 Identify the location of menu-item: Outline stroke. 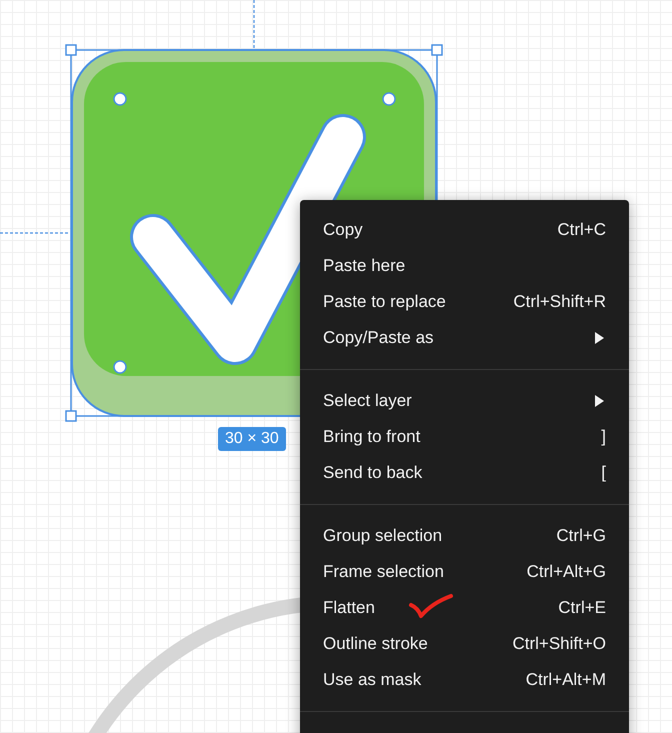
(375, 644).